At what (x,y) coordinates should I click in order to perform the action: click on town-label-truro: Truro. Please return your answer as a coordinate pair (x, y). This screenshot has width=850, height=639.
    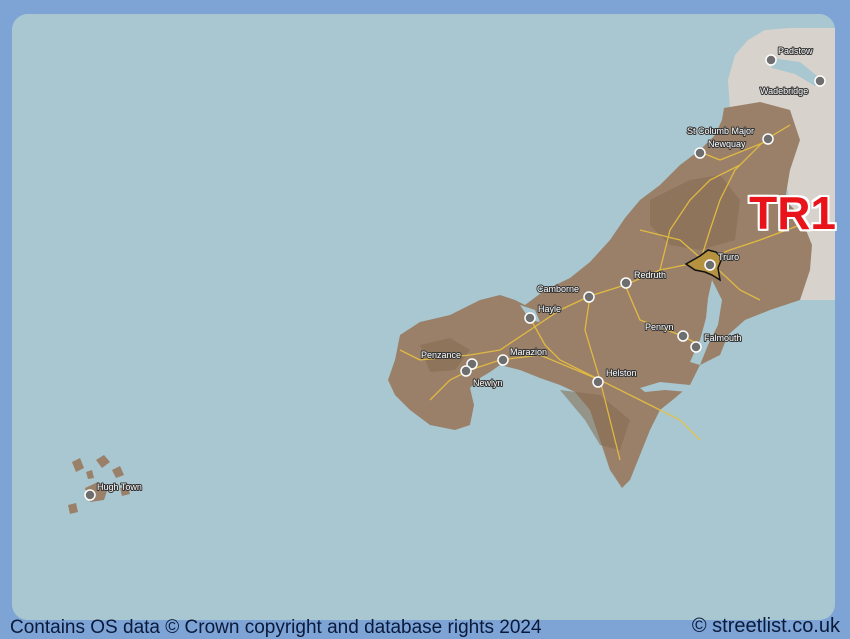
    Looking at the image, I should click on (728, 257).